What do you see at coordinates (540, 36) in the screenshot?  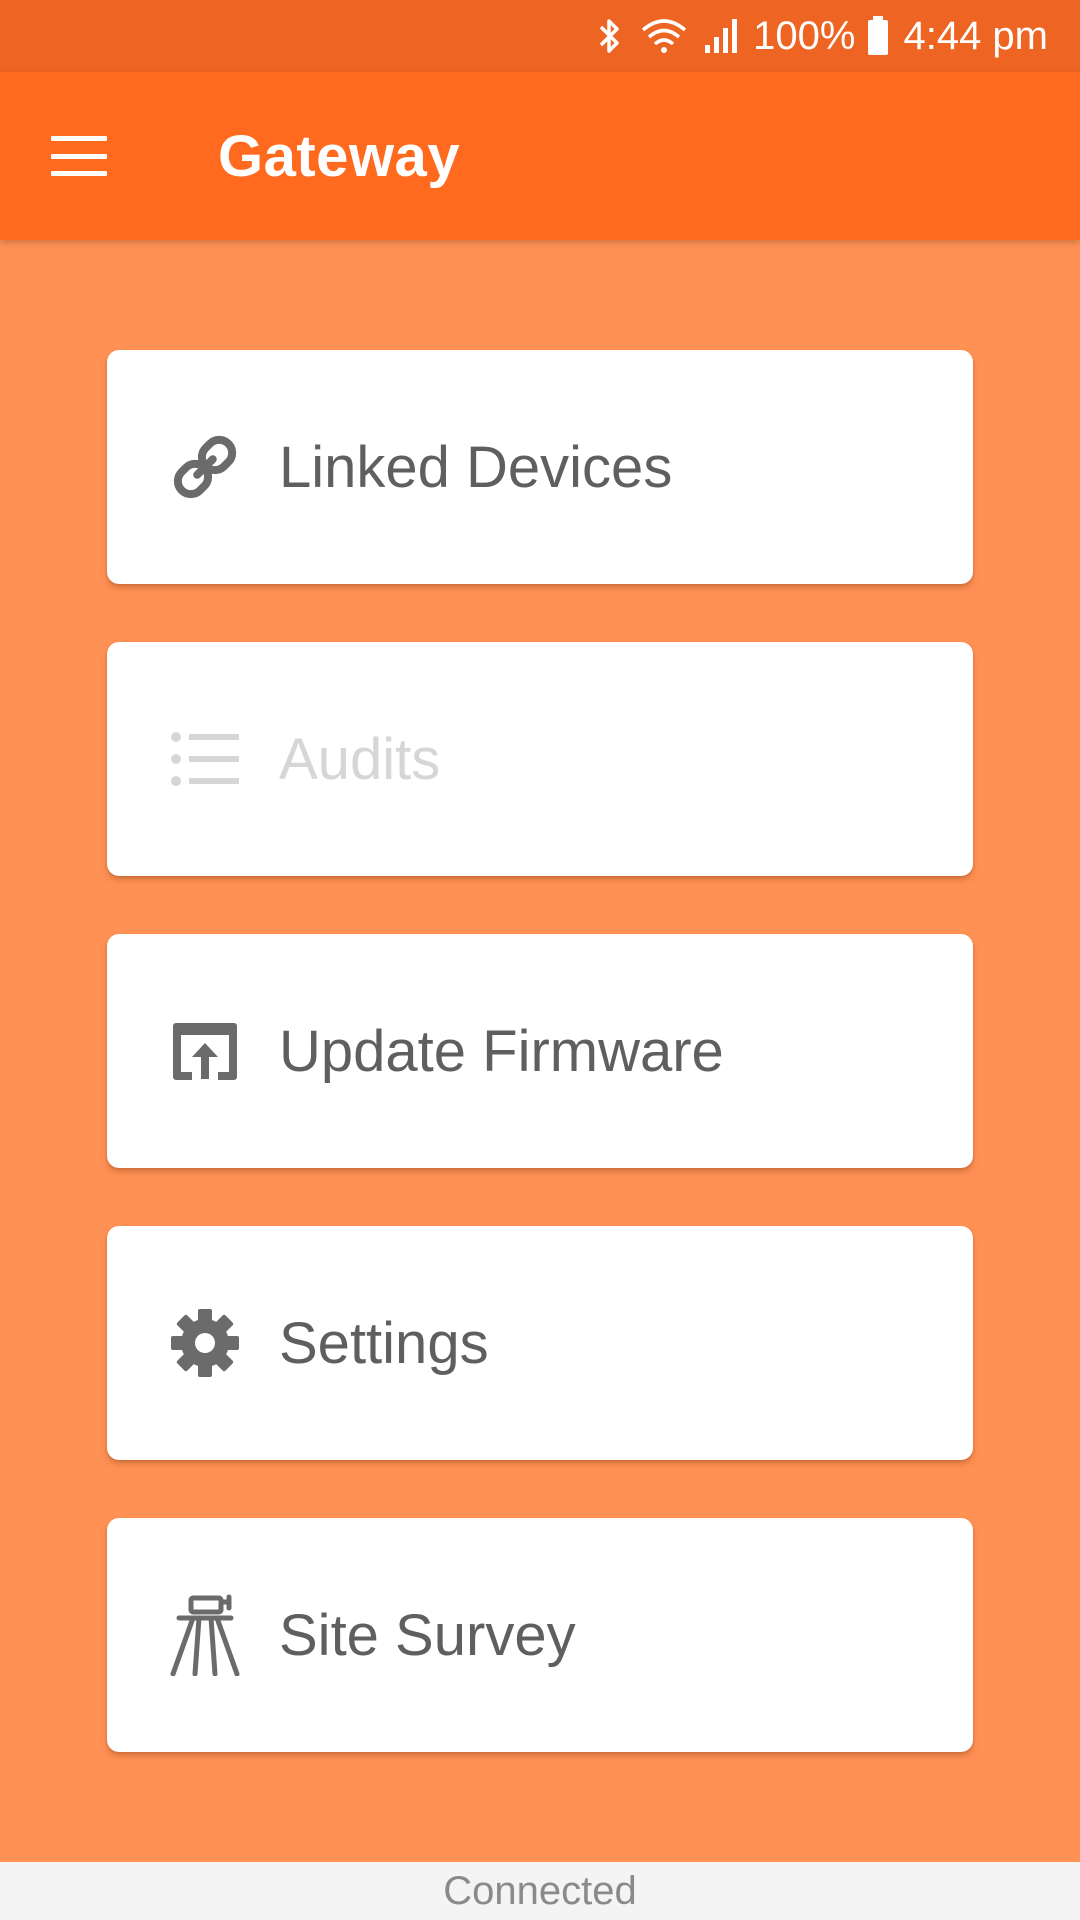 I see `status-bar: 100% 4:44 pm` at bounding box center [540, 36].